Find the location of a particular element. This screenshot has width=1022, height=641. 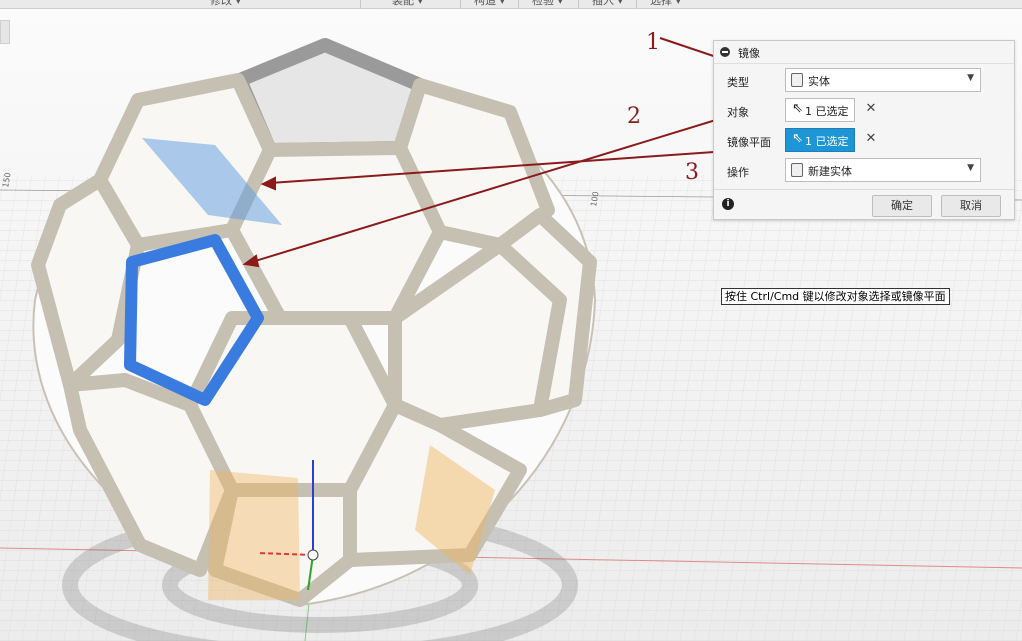

menu-modify: 修改 ▾ is located at coordinates (225, 4).